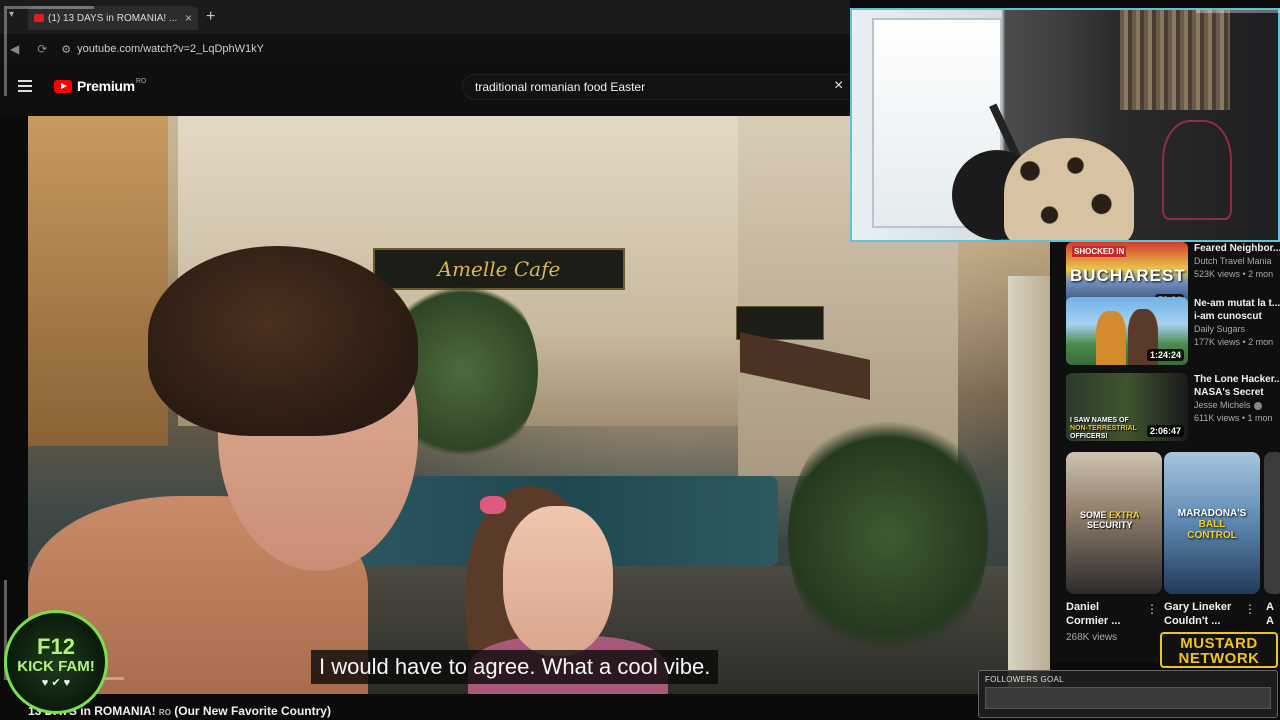  Describe the element at coordinates (1092, 637) in the screenshot. I see `short-views: 268K views` at that location.